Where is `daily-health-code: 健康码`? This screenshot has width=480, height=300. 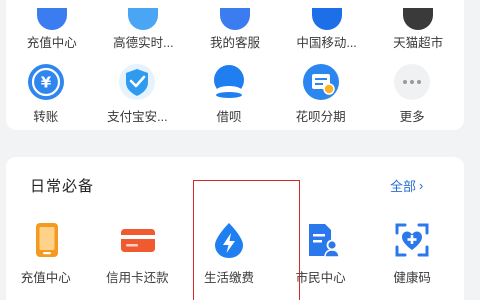
daily-health-code: 健康码 is located at coordinates (412, 251).